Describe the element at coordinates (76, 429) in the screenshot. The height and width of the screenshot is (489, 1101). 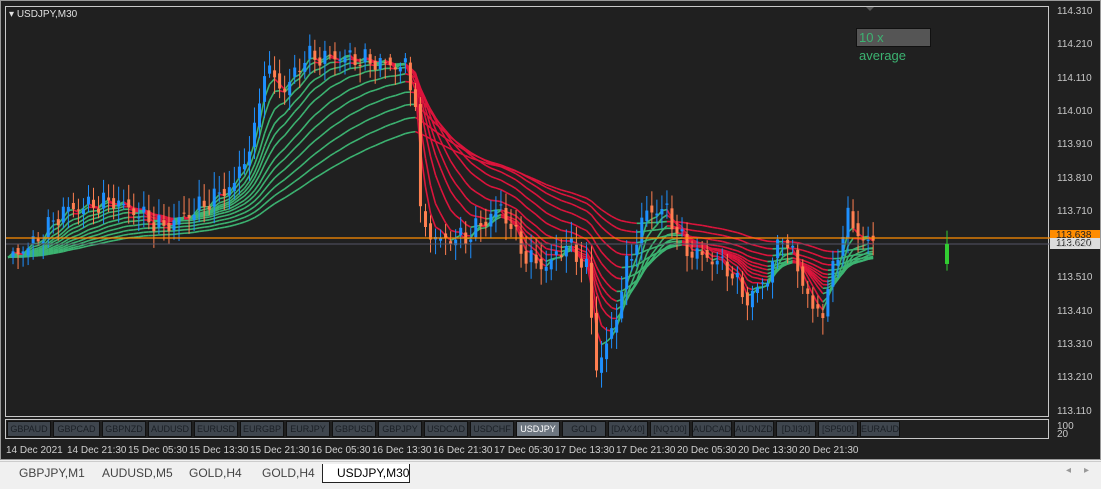
I see `symbol-button-gbpcad: GBPCAD` at that location.